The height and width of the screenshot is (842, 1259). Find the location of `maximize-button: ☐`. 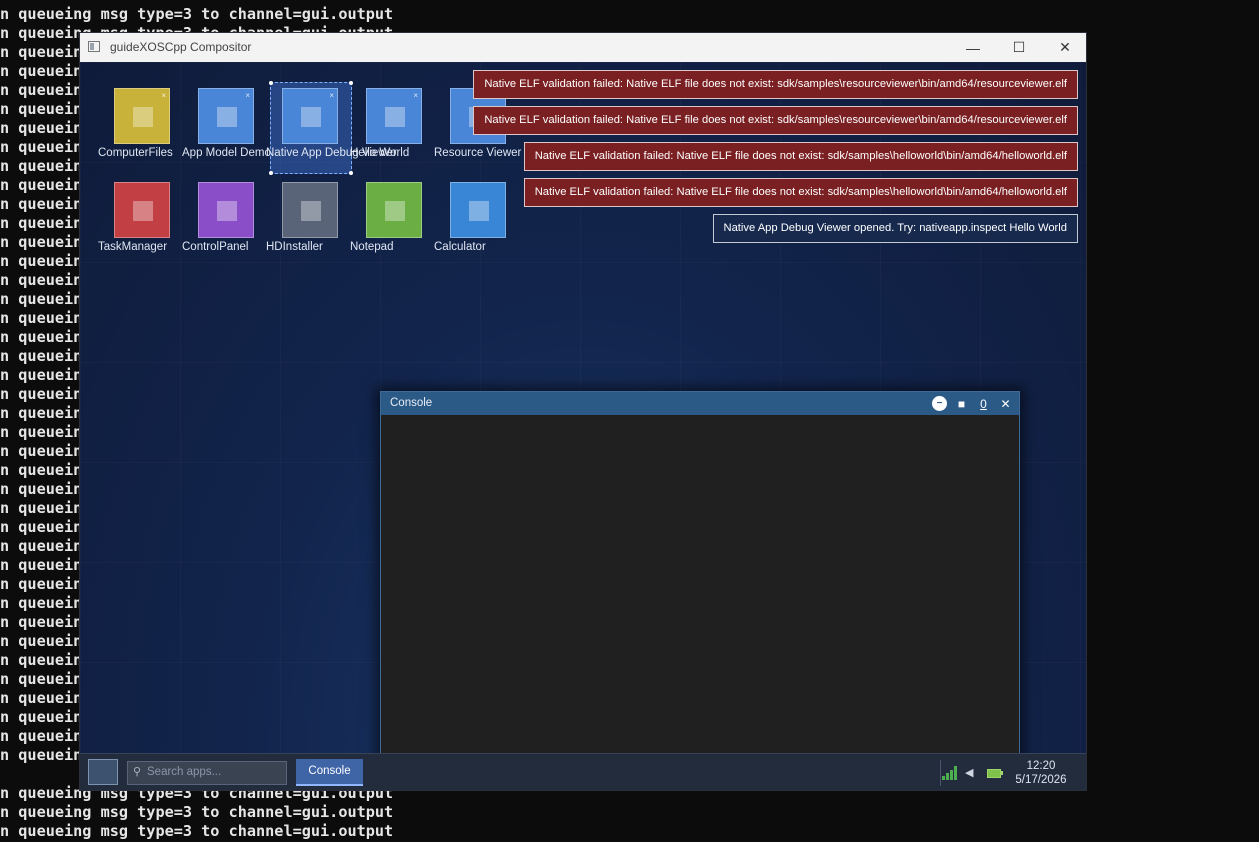

maximize-button: ☐ is located at coordinates (1019, 47).